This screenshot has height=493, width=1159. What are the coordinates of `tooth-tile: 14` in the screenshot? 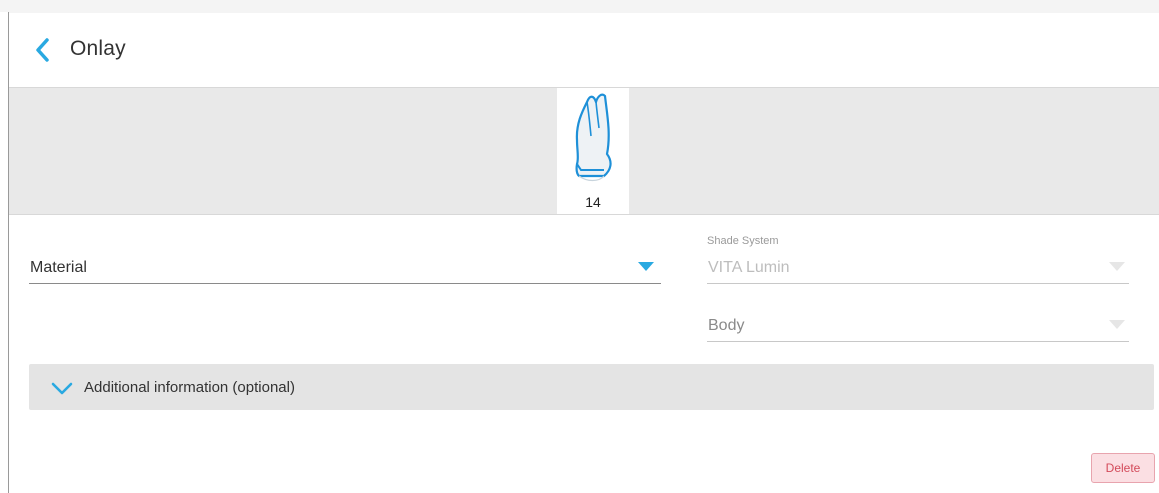 It's located at (593, 151).